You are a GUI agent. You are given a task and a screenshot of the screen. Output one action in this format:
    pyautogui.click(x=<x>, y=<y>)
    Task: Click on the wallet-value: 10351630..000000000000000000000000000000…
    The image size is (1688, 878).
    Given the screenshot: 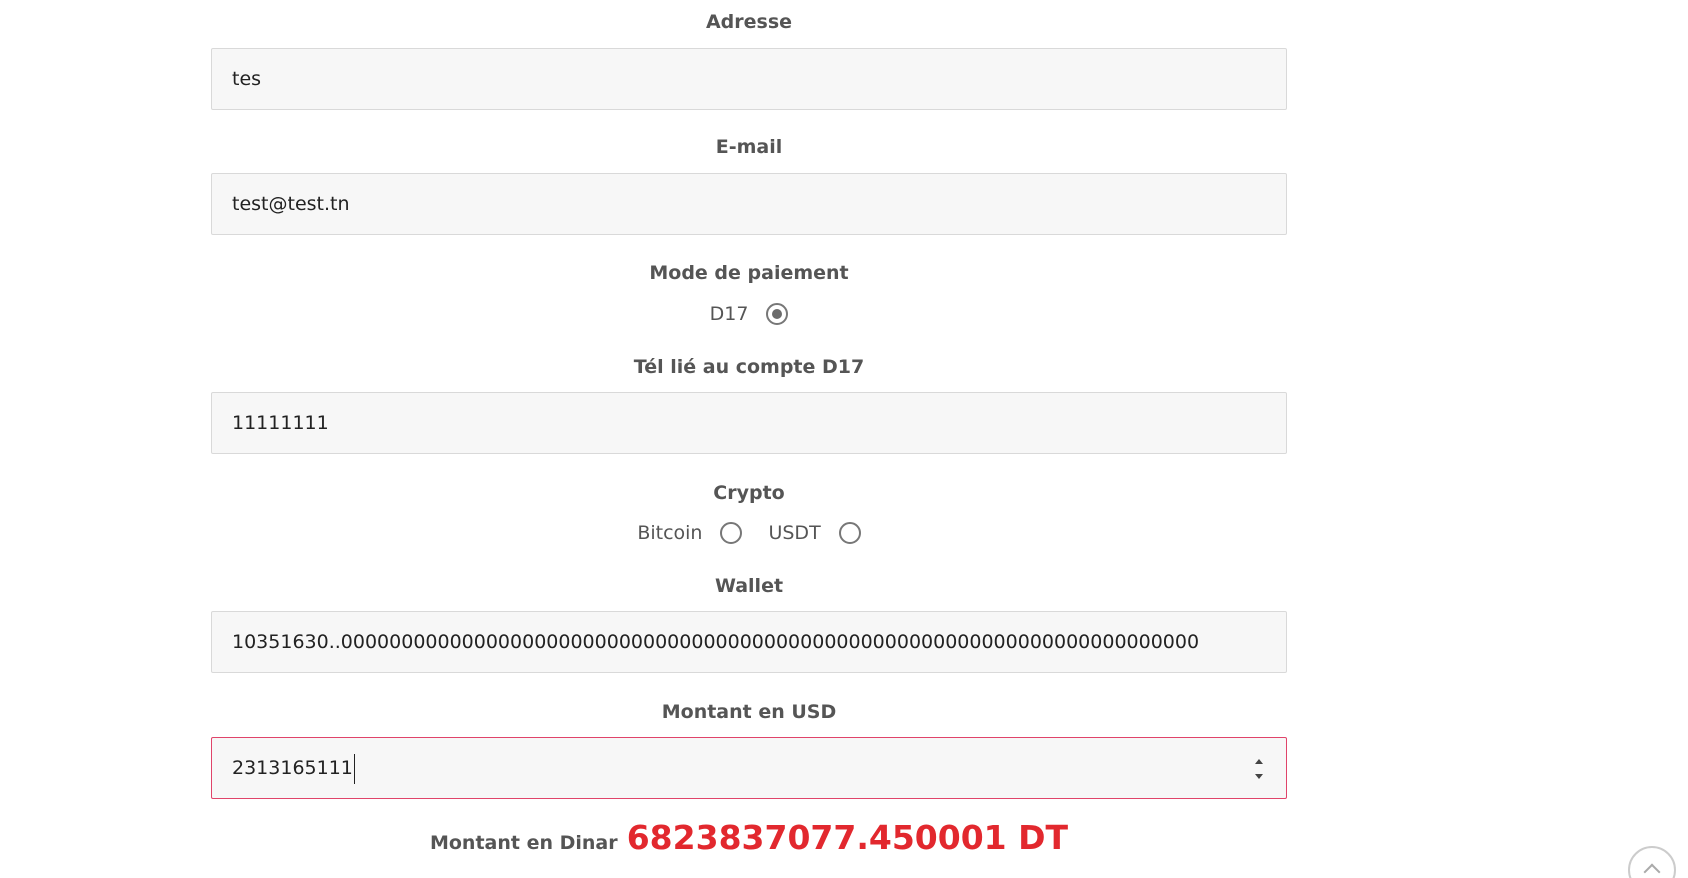 What is the action you would take?
    pyautogui.click(x=716, y=642)
    